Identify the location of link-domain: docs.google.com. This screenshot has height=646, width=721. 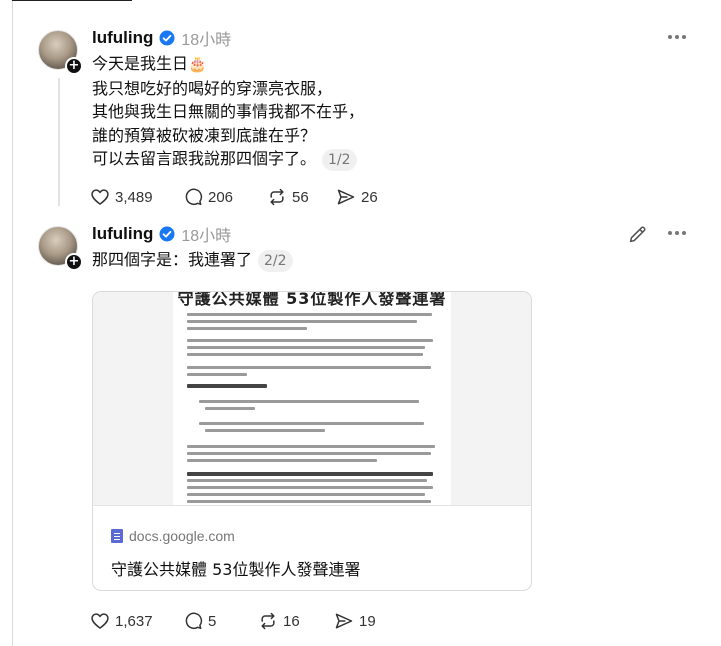
(173, 536).